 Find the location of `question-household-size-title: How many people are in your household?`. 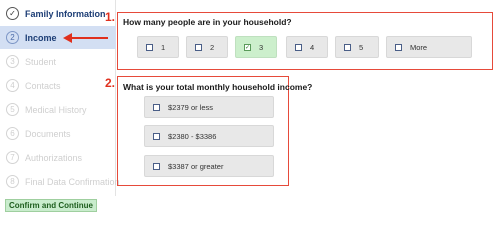

question-household-size-title: How many people are in your household? is located at coordinates (207, 22).